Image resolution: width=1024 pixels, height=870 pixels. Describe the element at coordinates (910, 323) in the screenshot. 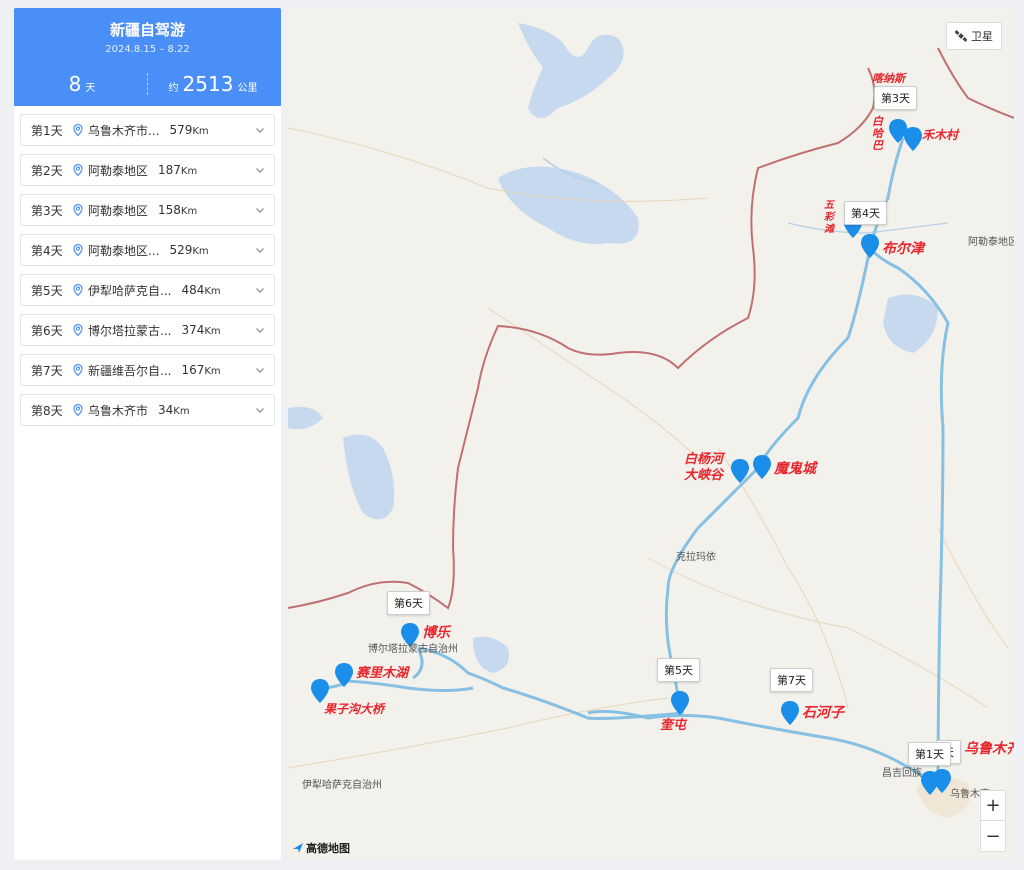

I see `lake-east` at that location.